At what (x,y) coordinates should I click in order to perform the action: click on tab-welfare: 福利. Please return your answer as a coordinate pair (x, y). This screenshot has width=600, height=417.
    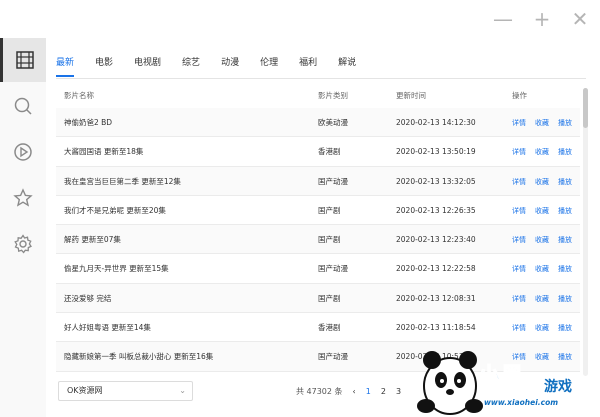
    Looking at the image, I should click on (308, 66).